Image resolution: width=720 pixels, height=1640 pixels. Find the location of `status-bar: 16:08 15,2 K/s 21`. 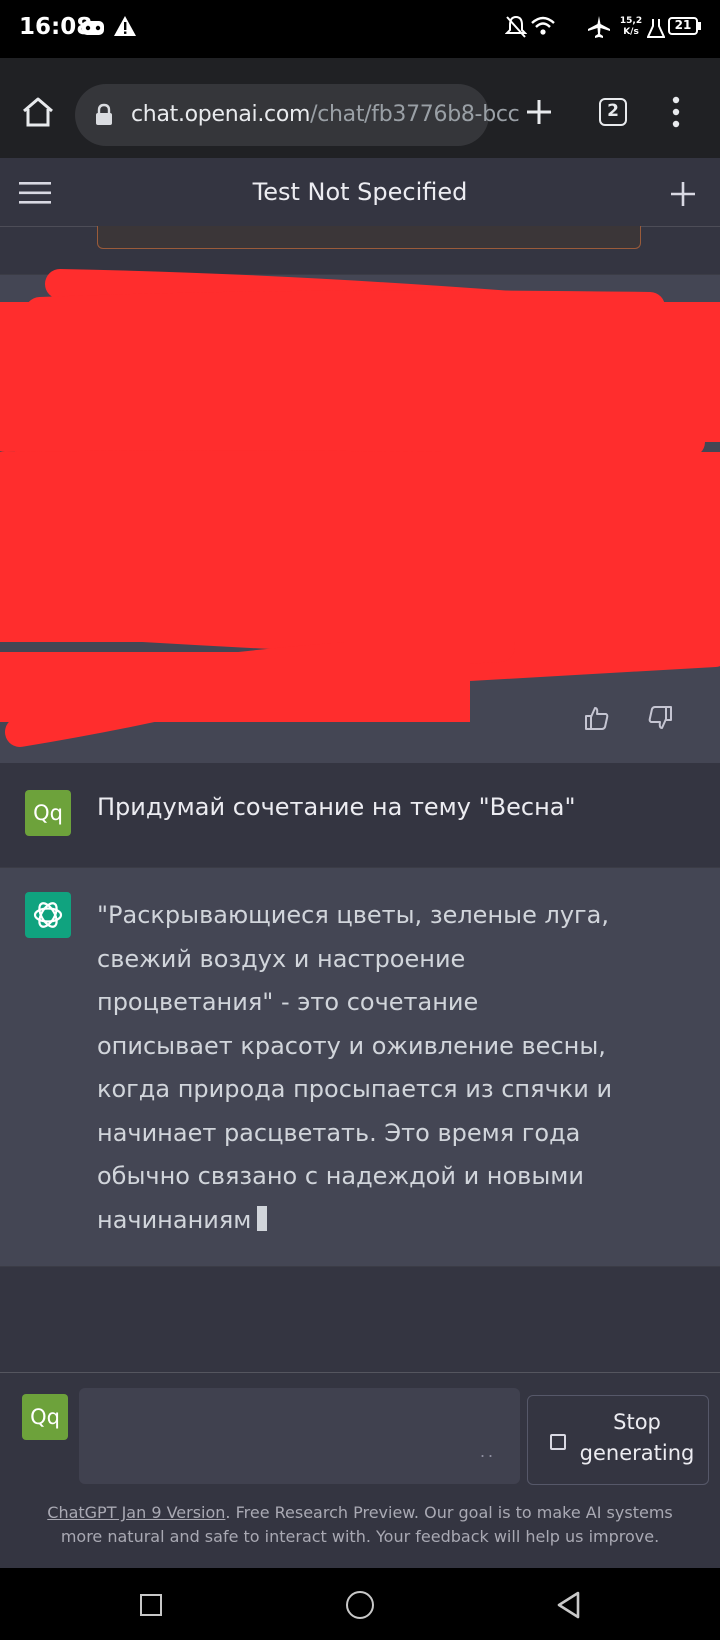

status-bar: 16:08 15,2 K/s 21 is located at coordinates (360, 29).